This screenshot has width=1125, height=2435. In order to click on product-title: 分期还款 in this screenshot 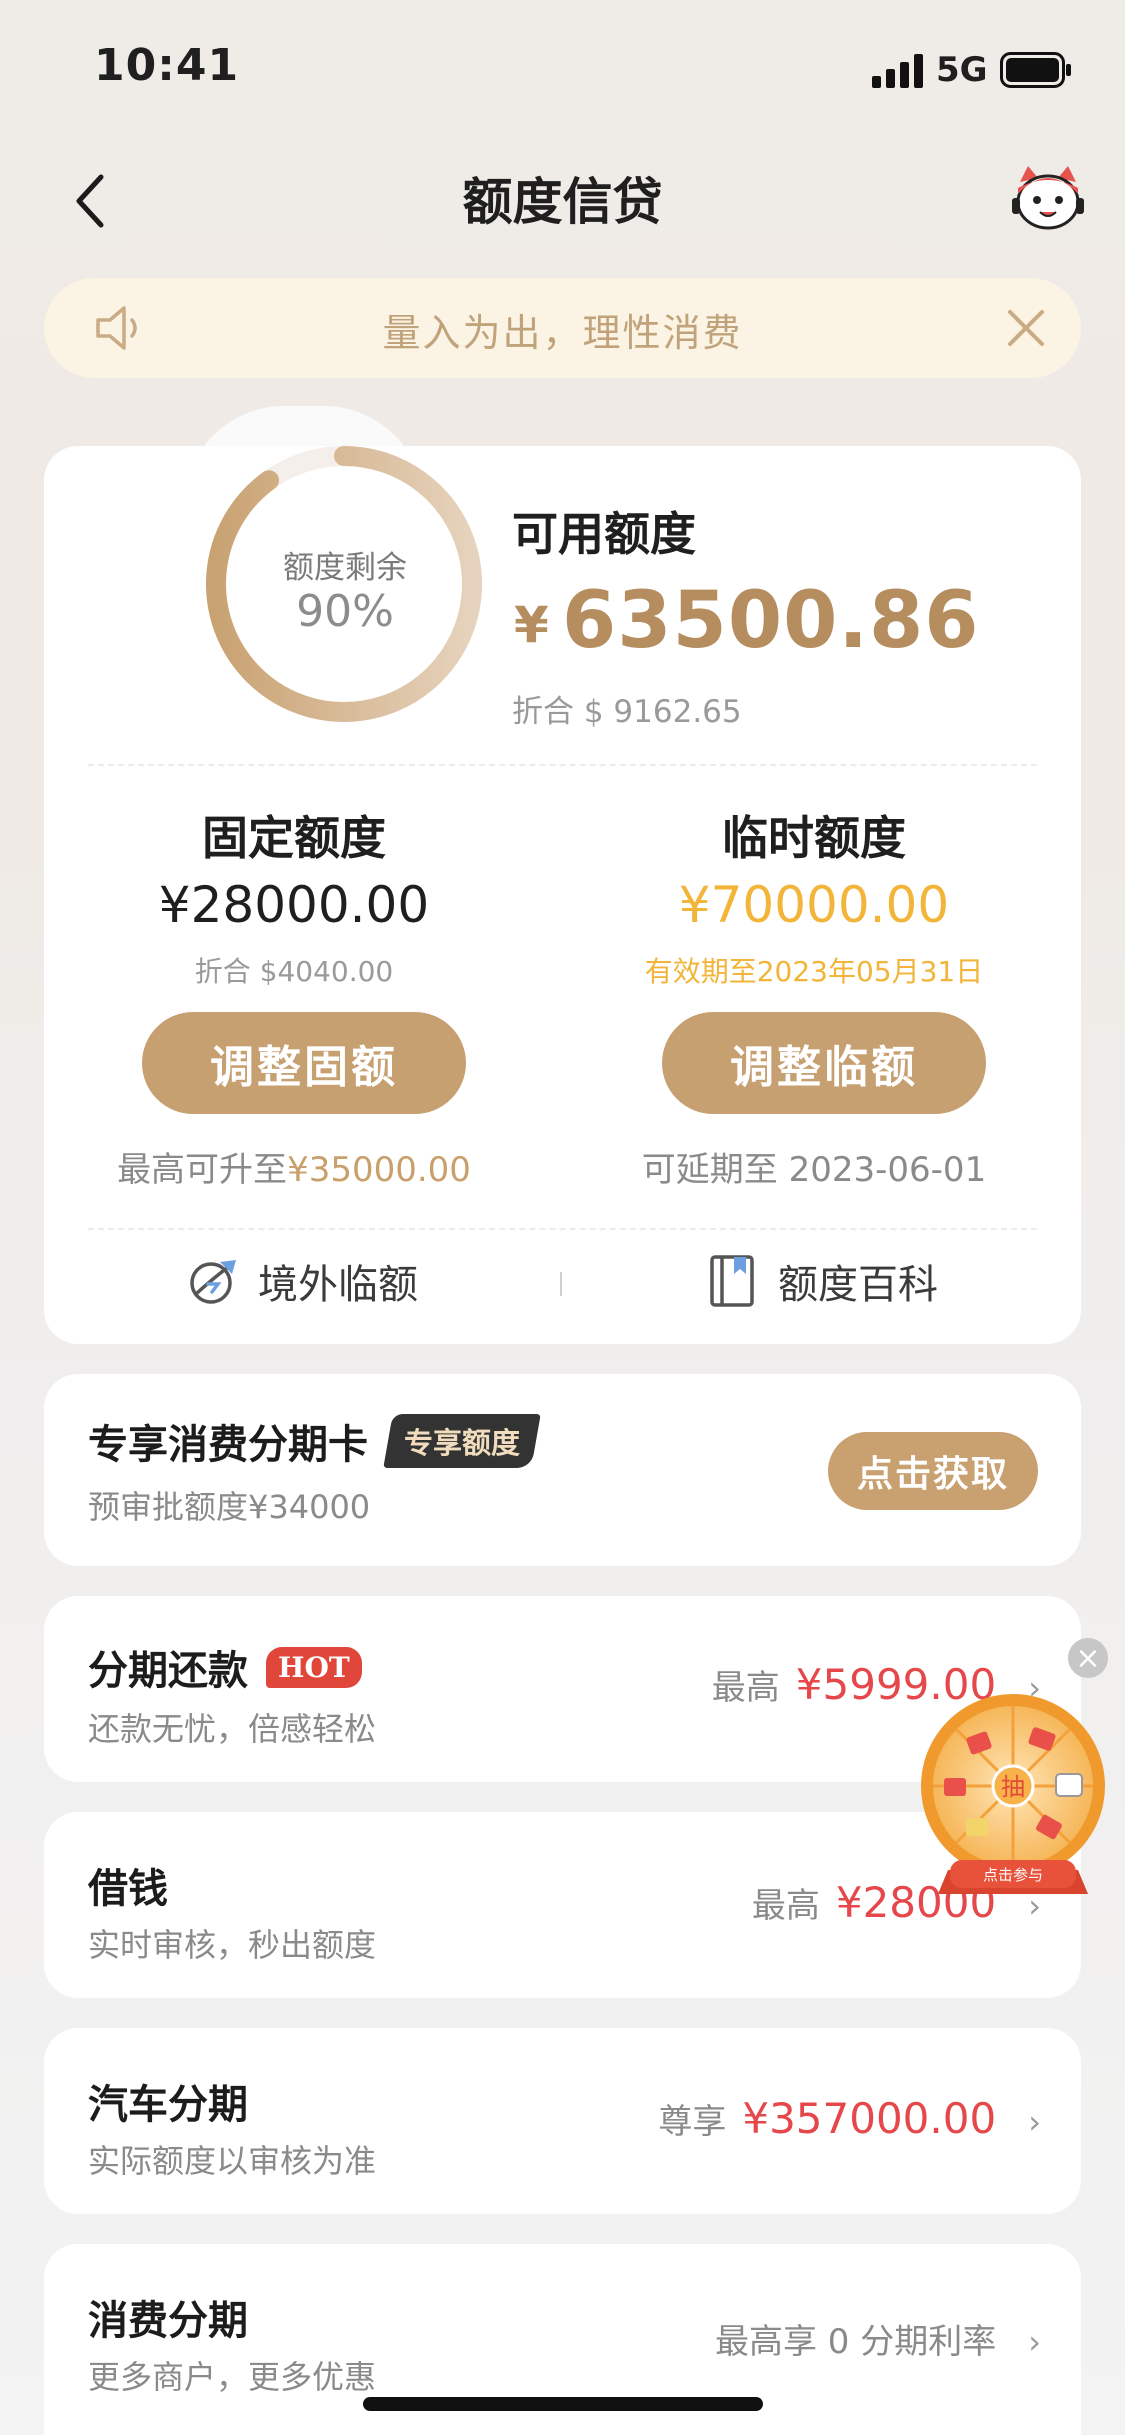, I will do `click(168, 1671)`.